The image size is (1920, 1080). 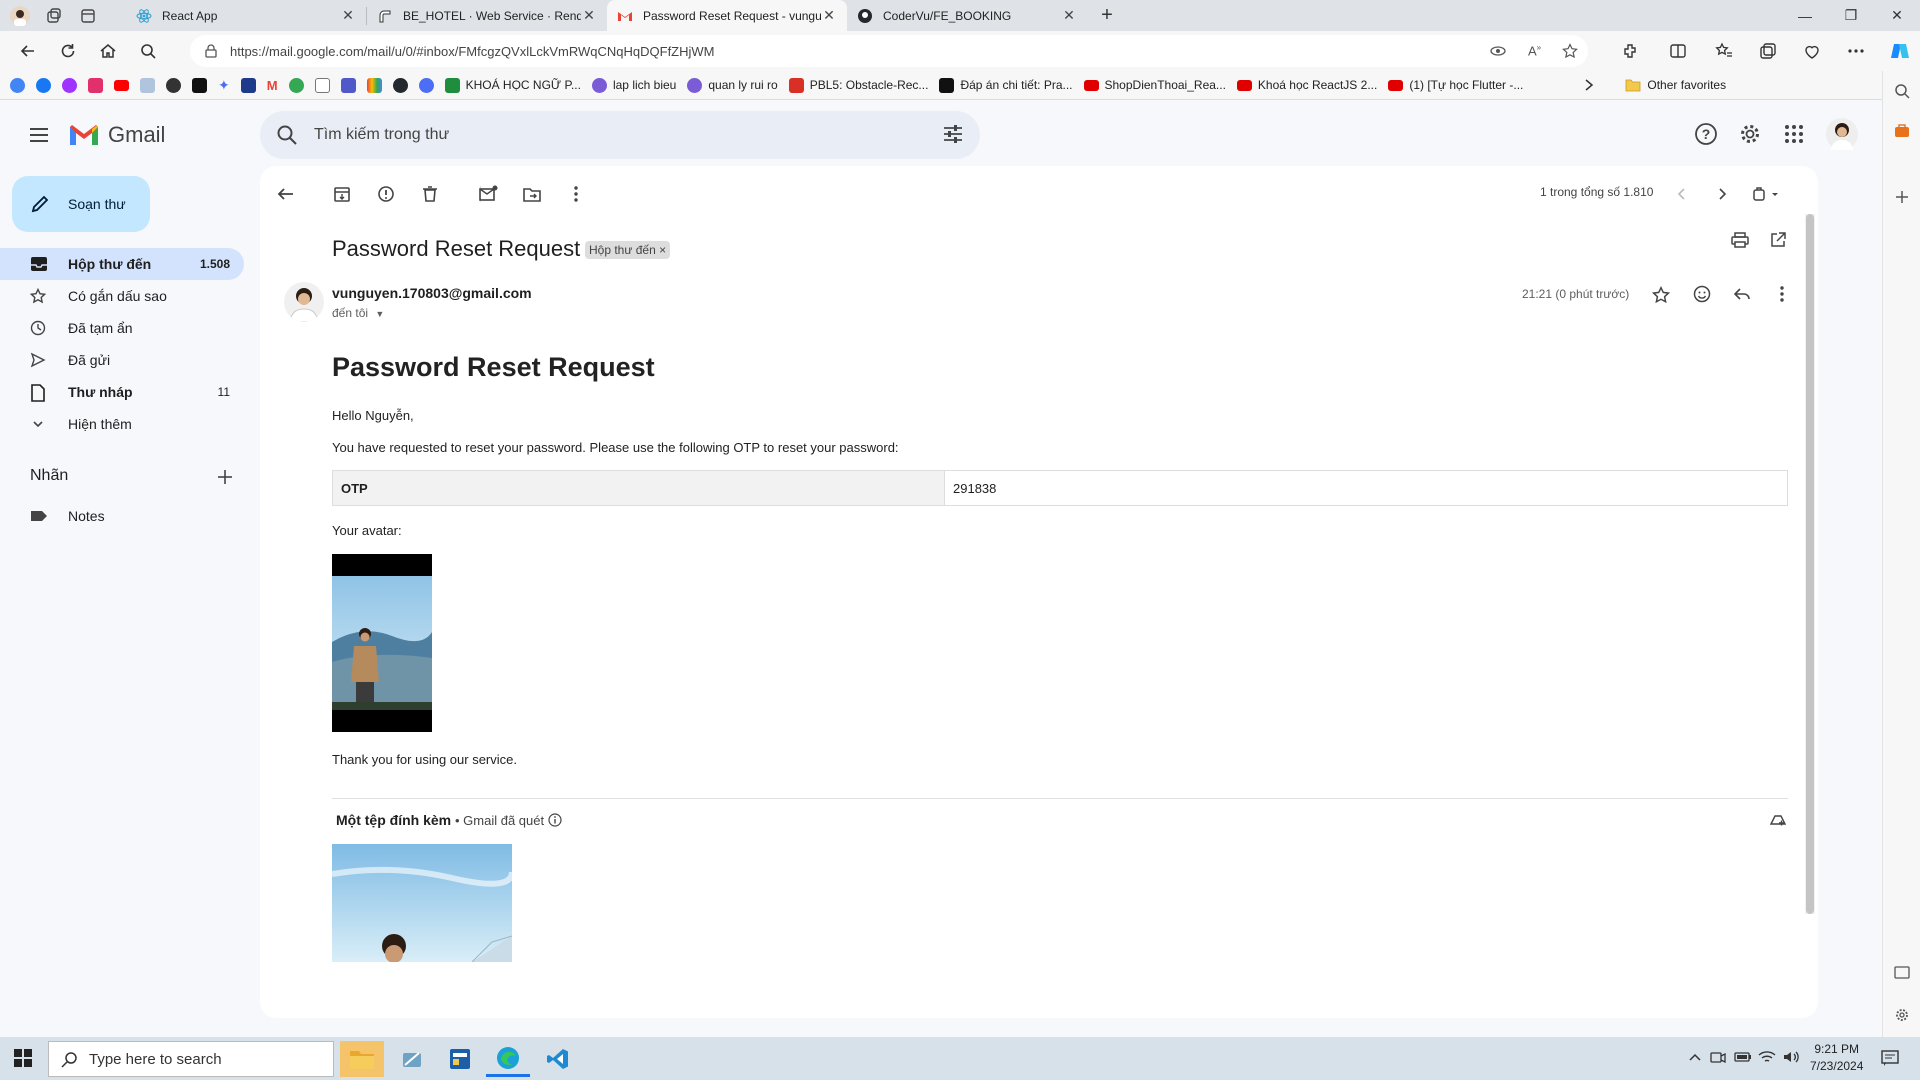 What do you see at coordinates (1903, 974) in the screenshot?
I see `screenshot-icon` at bounding box center [1903, 974].